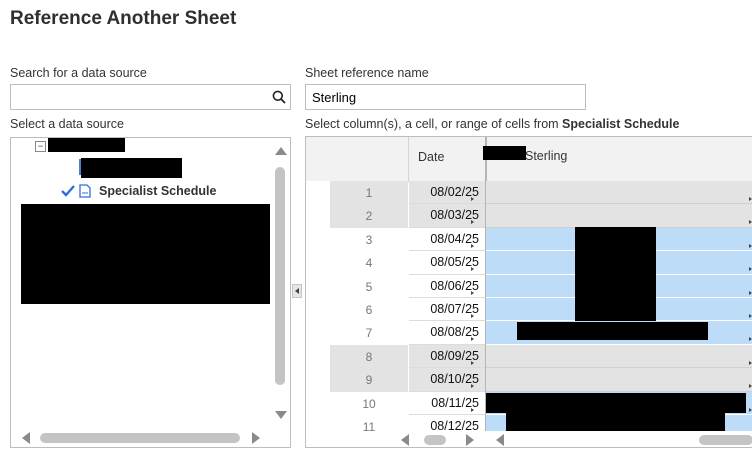 Image resolution: width=752 pixels, height=453 pixels. I want to click on collapse-left-arrow-icon, so click(297, 291).